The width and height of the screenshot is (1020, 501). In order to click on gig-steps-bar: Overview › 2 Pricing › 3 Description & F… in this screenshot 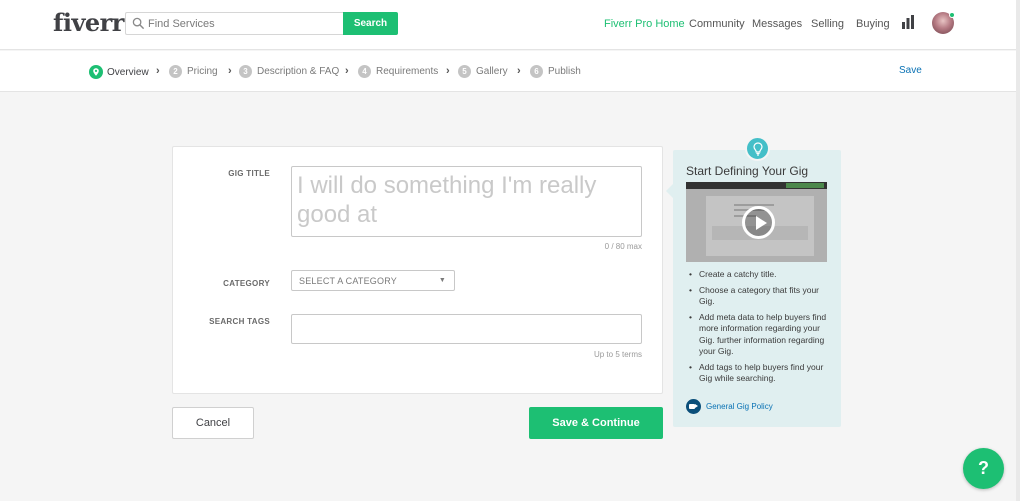, I will do `click(508, 71)`.